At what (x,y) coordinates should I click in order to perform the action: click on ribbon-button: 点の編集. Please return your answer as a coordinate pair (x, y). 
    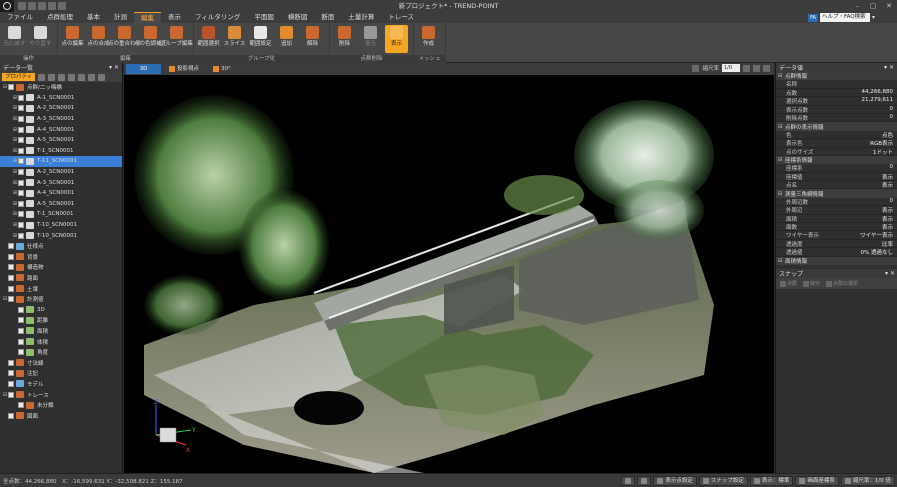
    Looking at the image, I should click on (72, 39).